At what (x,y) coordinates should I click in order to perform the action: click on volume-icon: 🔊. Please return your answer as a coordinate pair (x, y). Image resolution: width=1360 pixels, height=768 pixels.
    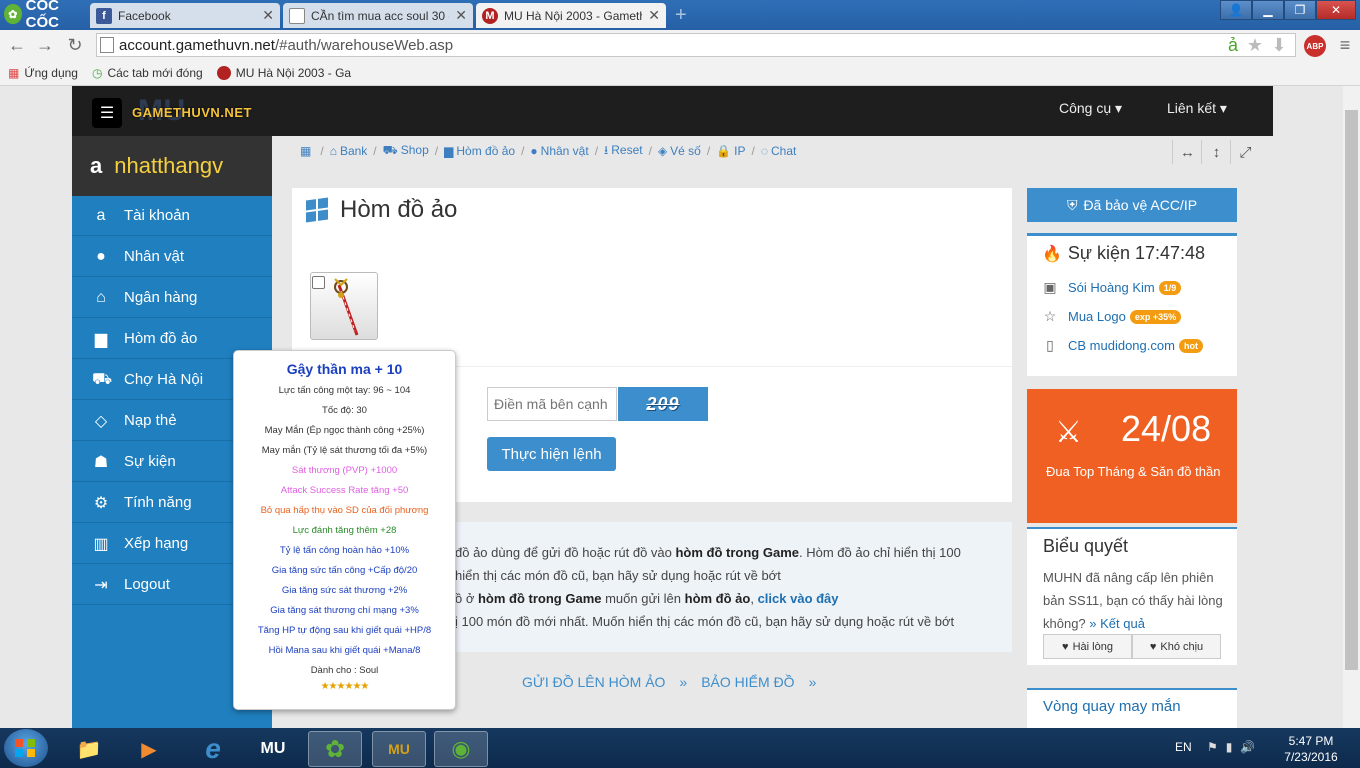
    Looking at the image, I should click on (1247, 747).